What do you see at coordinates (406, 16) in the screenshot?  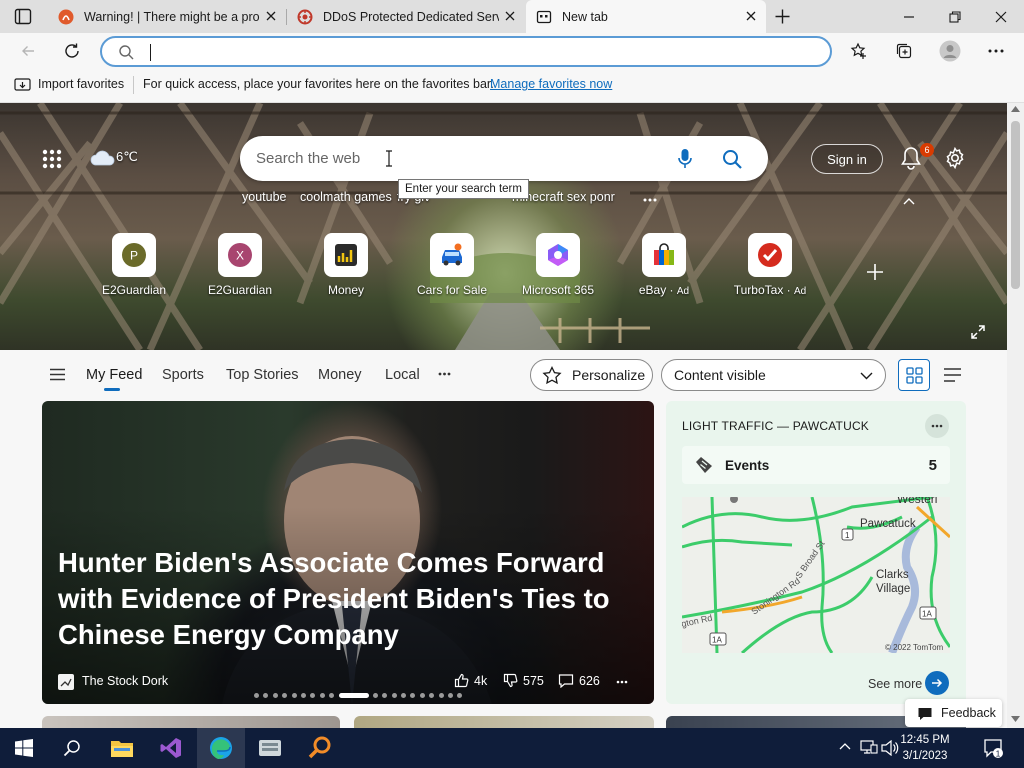 I see `tab-ddos: DDoS Protected Dedicated Servers` at bounding box center [406, 16].